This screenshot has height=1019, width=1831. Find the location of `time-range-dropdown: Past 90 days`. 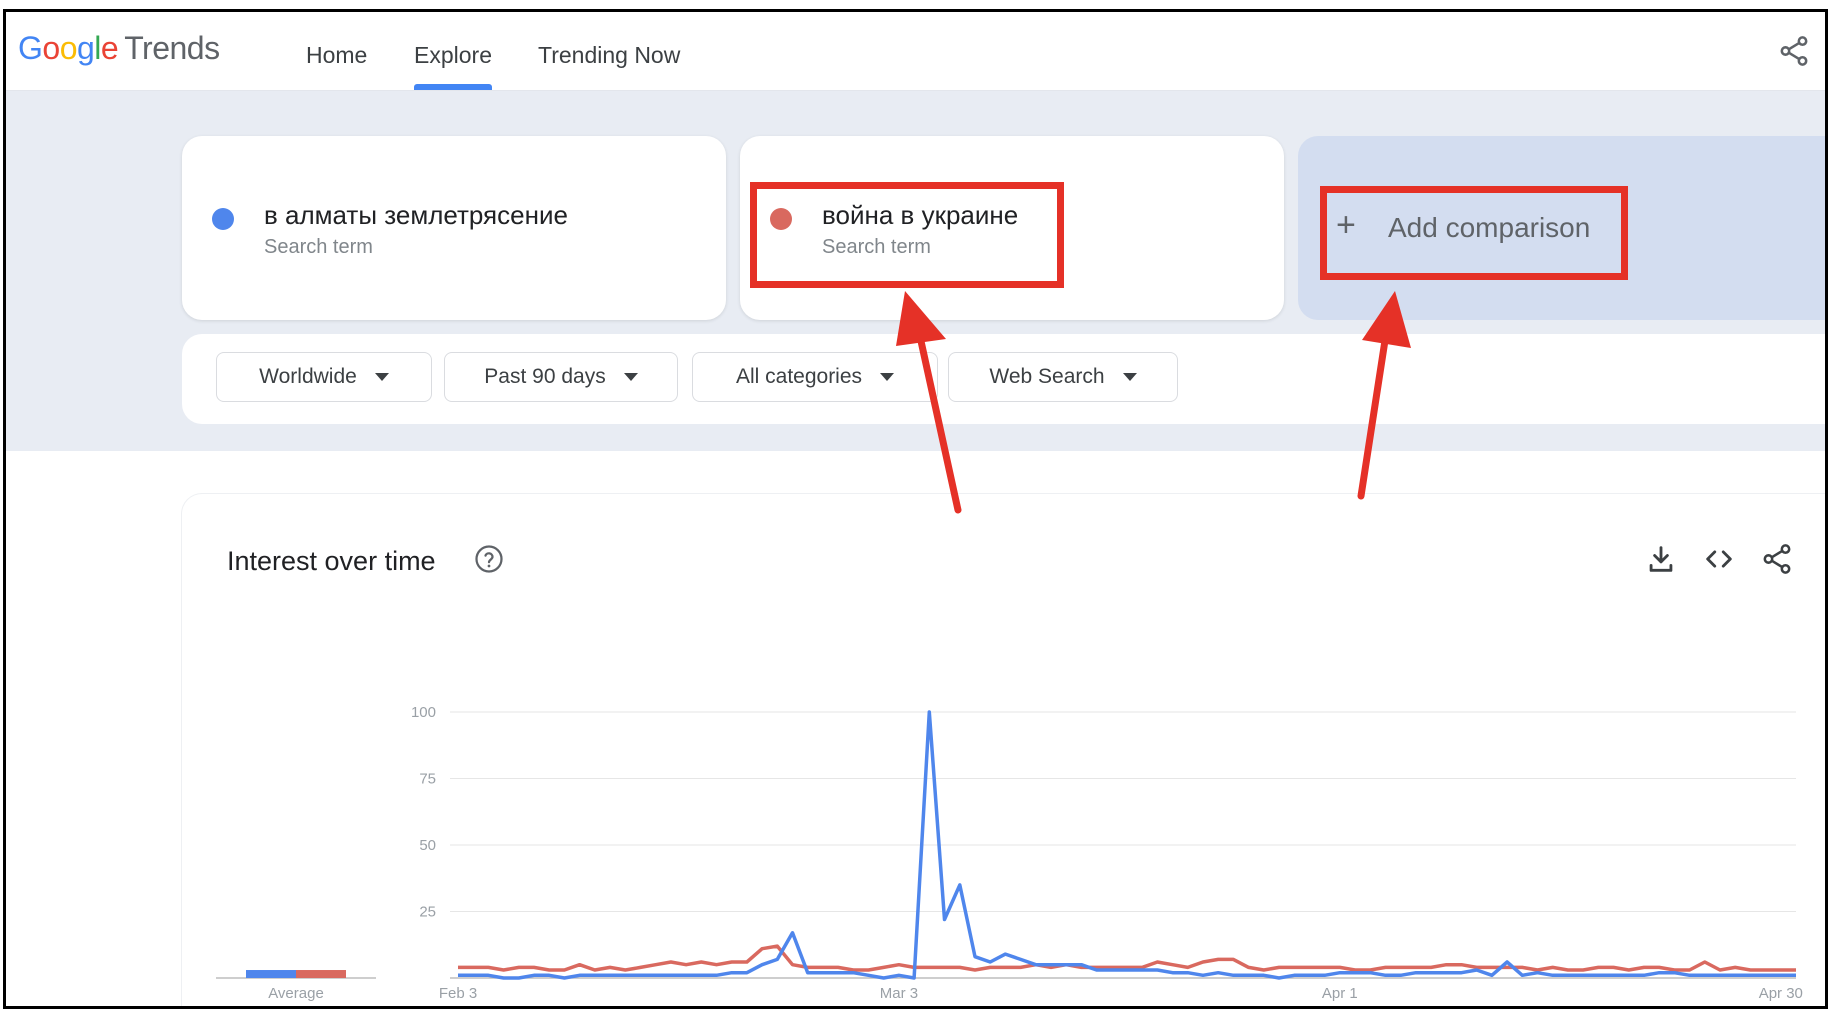

time-range-dropdown: Past 90 days is located at coordinates (561, 377).